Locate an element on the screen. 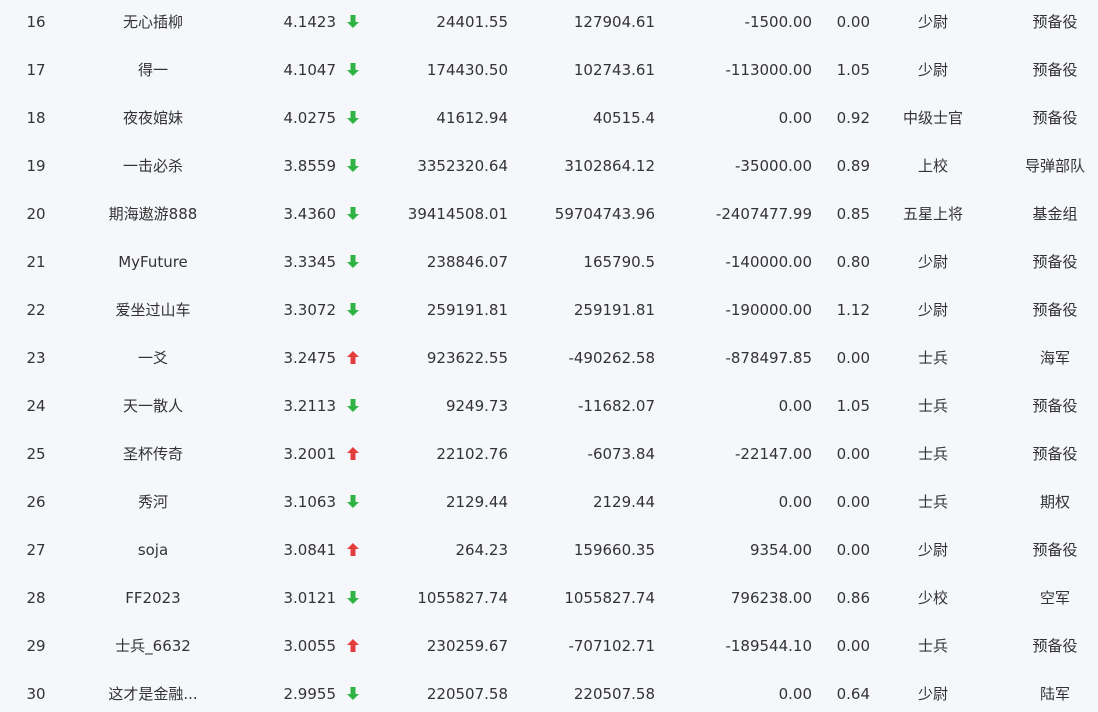 The image size is (1098, 712). value2-cell: 165790.5 is located at coordinates (619, 262).